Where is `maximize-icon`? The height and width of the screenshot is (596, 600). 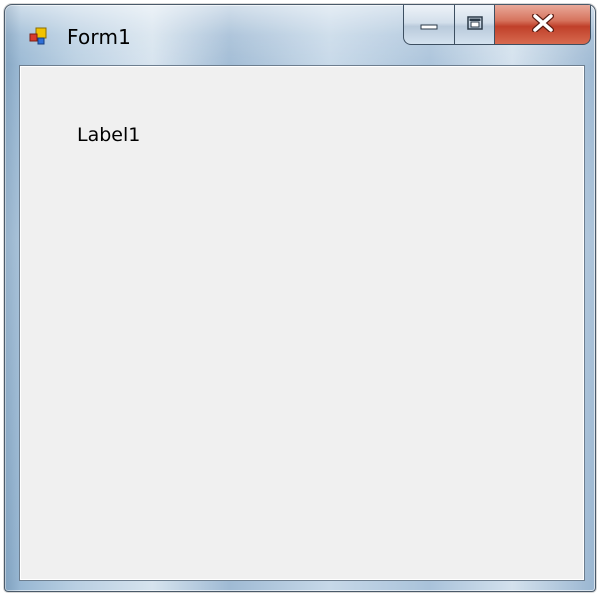 maximize-icon is located at coordinates (474, 24).